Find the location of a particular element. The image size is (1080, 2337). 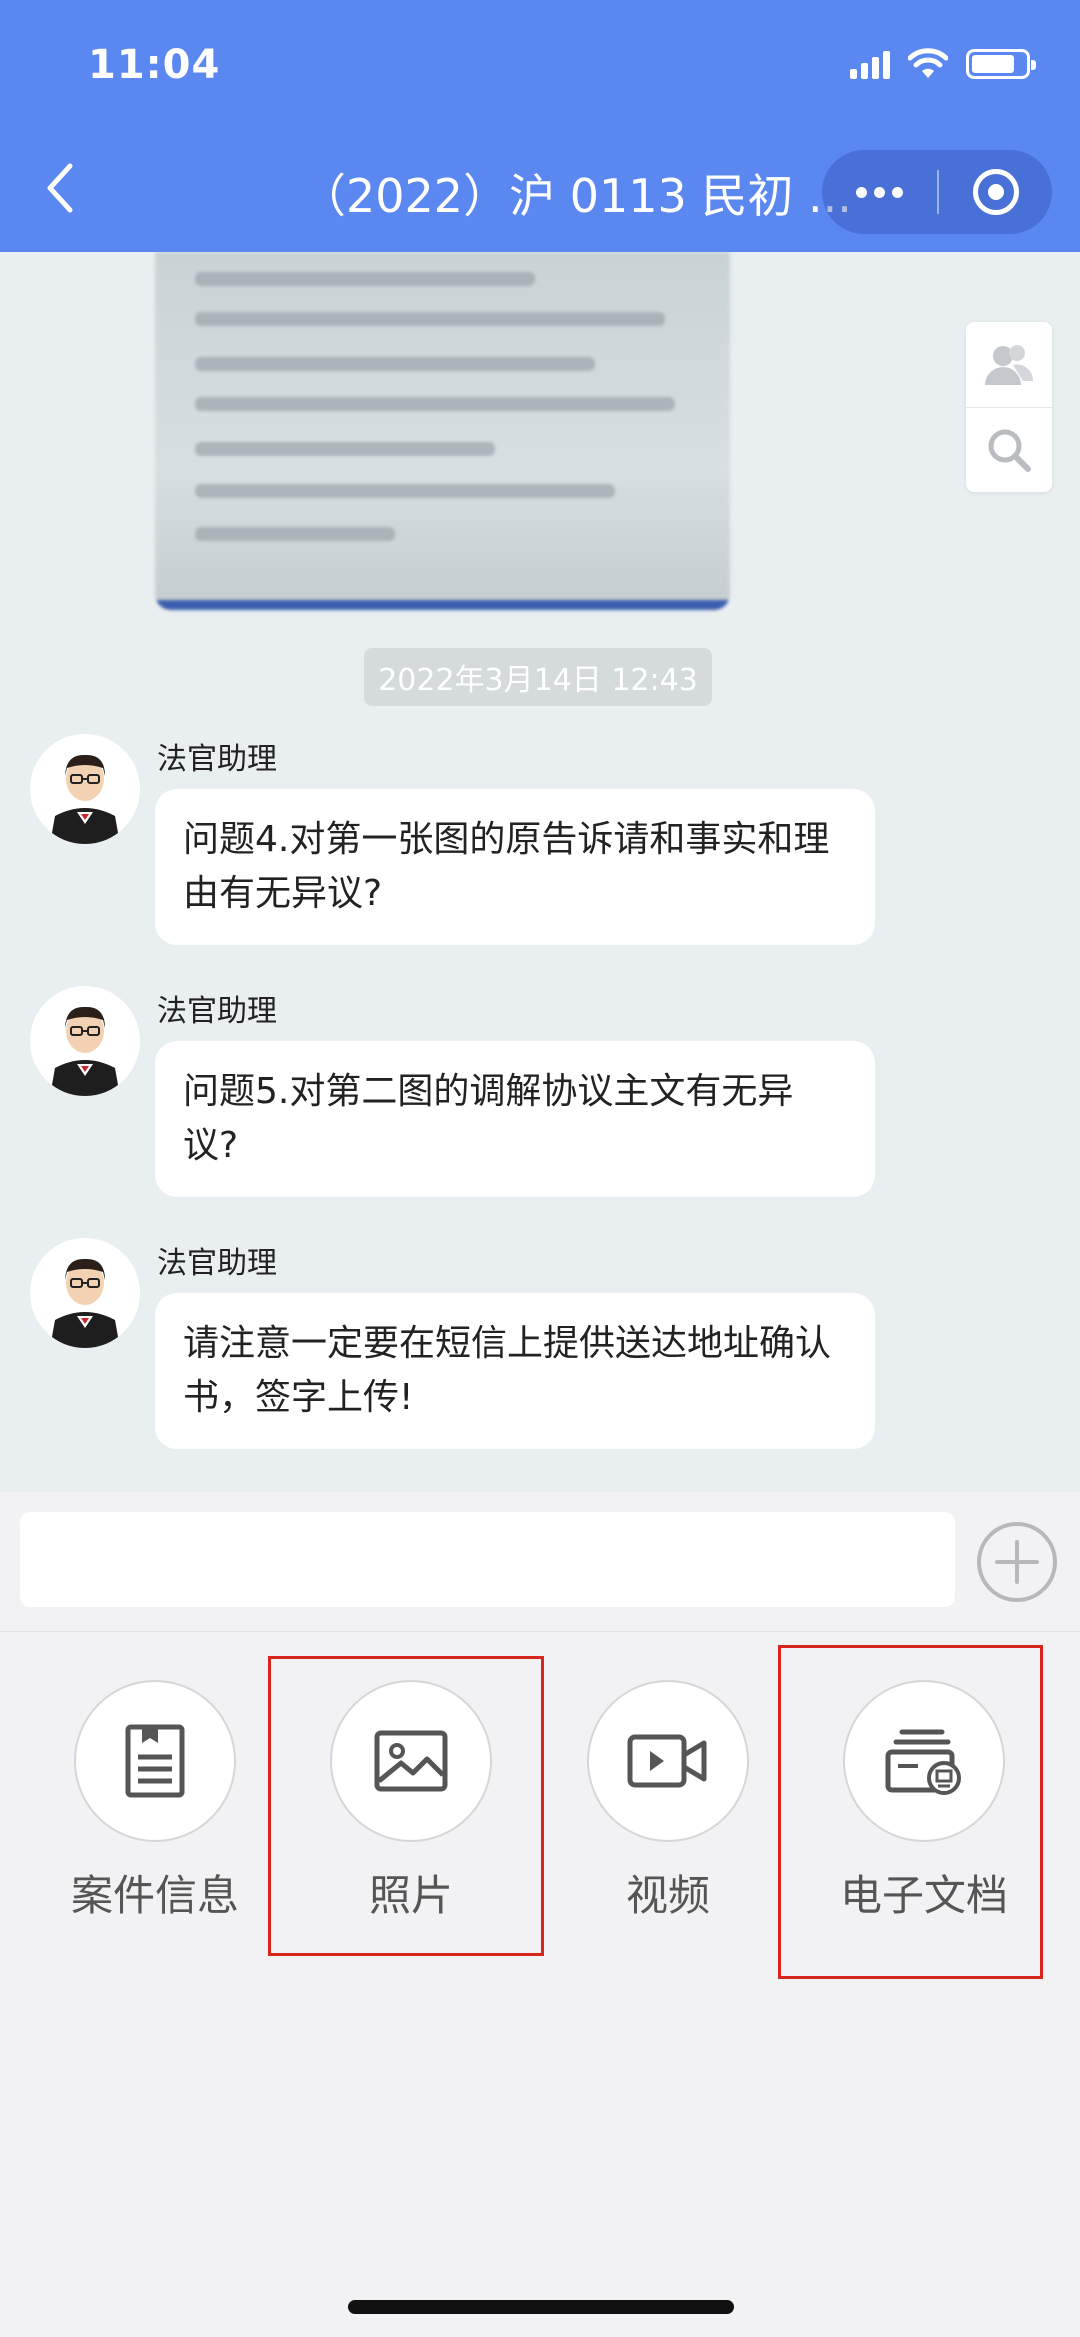

shared-image-message is located at coordinates (442, 431).